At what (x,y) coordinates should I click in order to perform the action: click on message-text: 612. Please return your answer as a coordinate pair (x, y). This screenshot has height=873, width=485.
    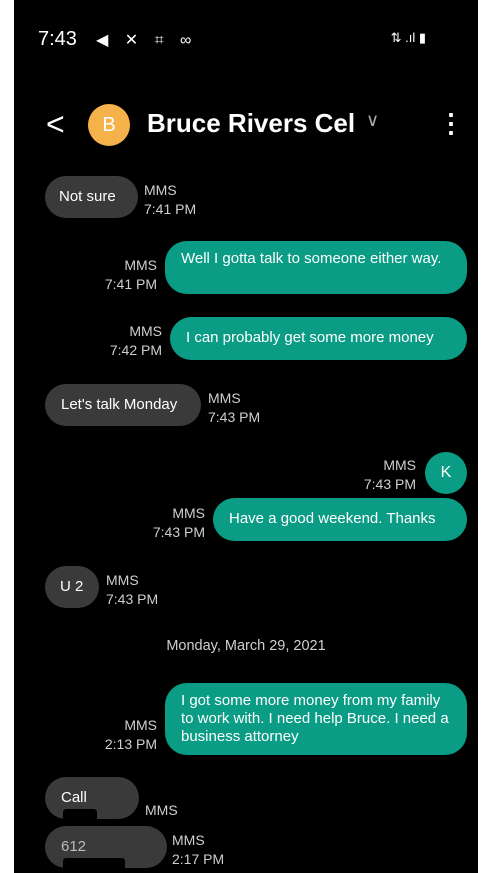
    Looking at the image, I should click on (74, 846).